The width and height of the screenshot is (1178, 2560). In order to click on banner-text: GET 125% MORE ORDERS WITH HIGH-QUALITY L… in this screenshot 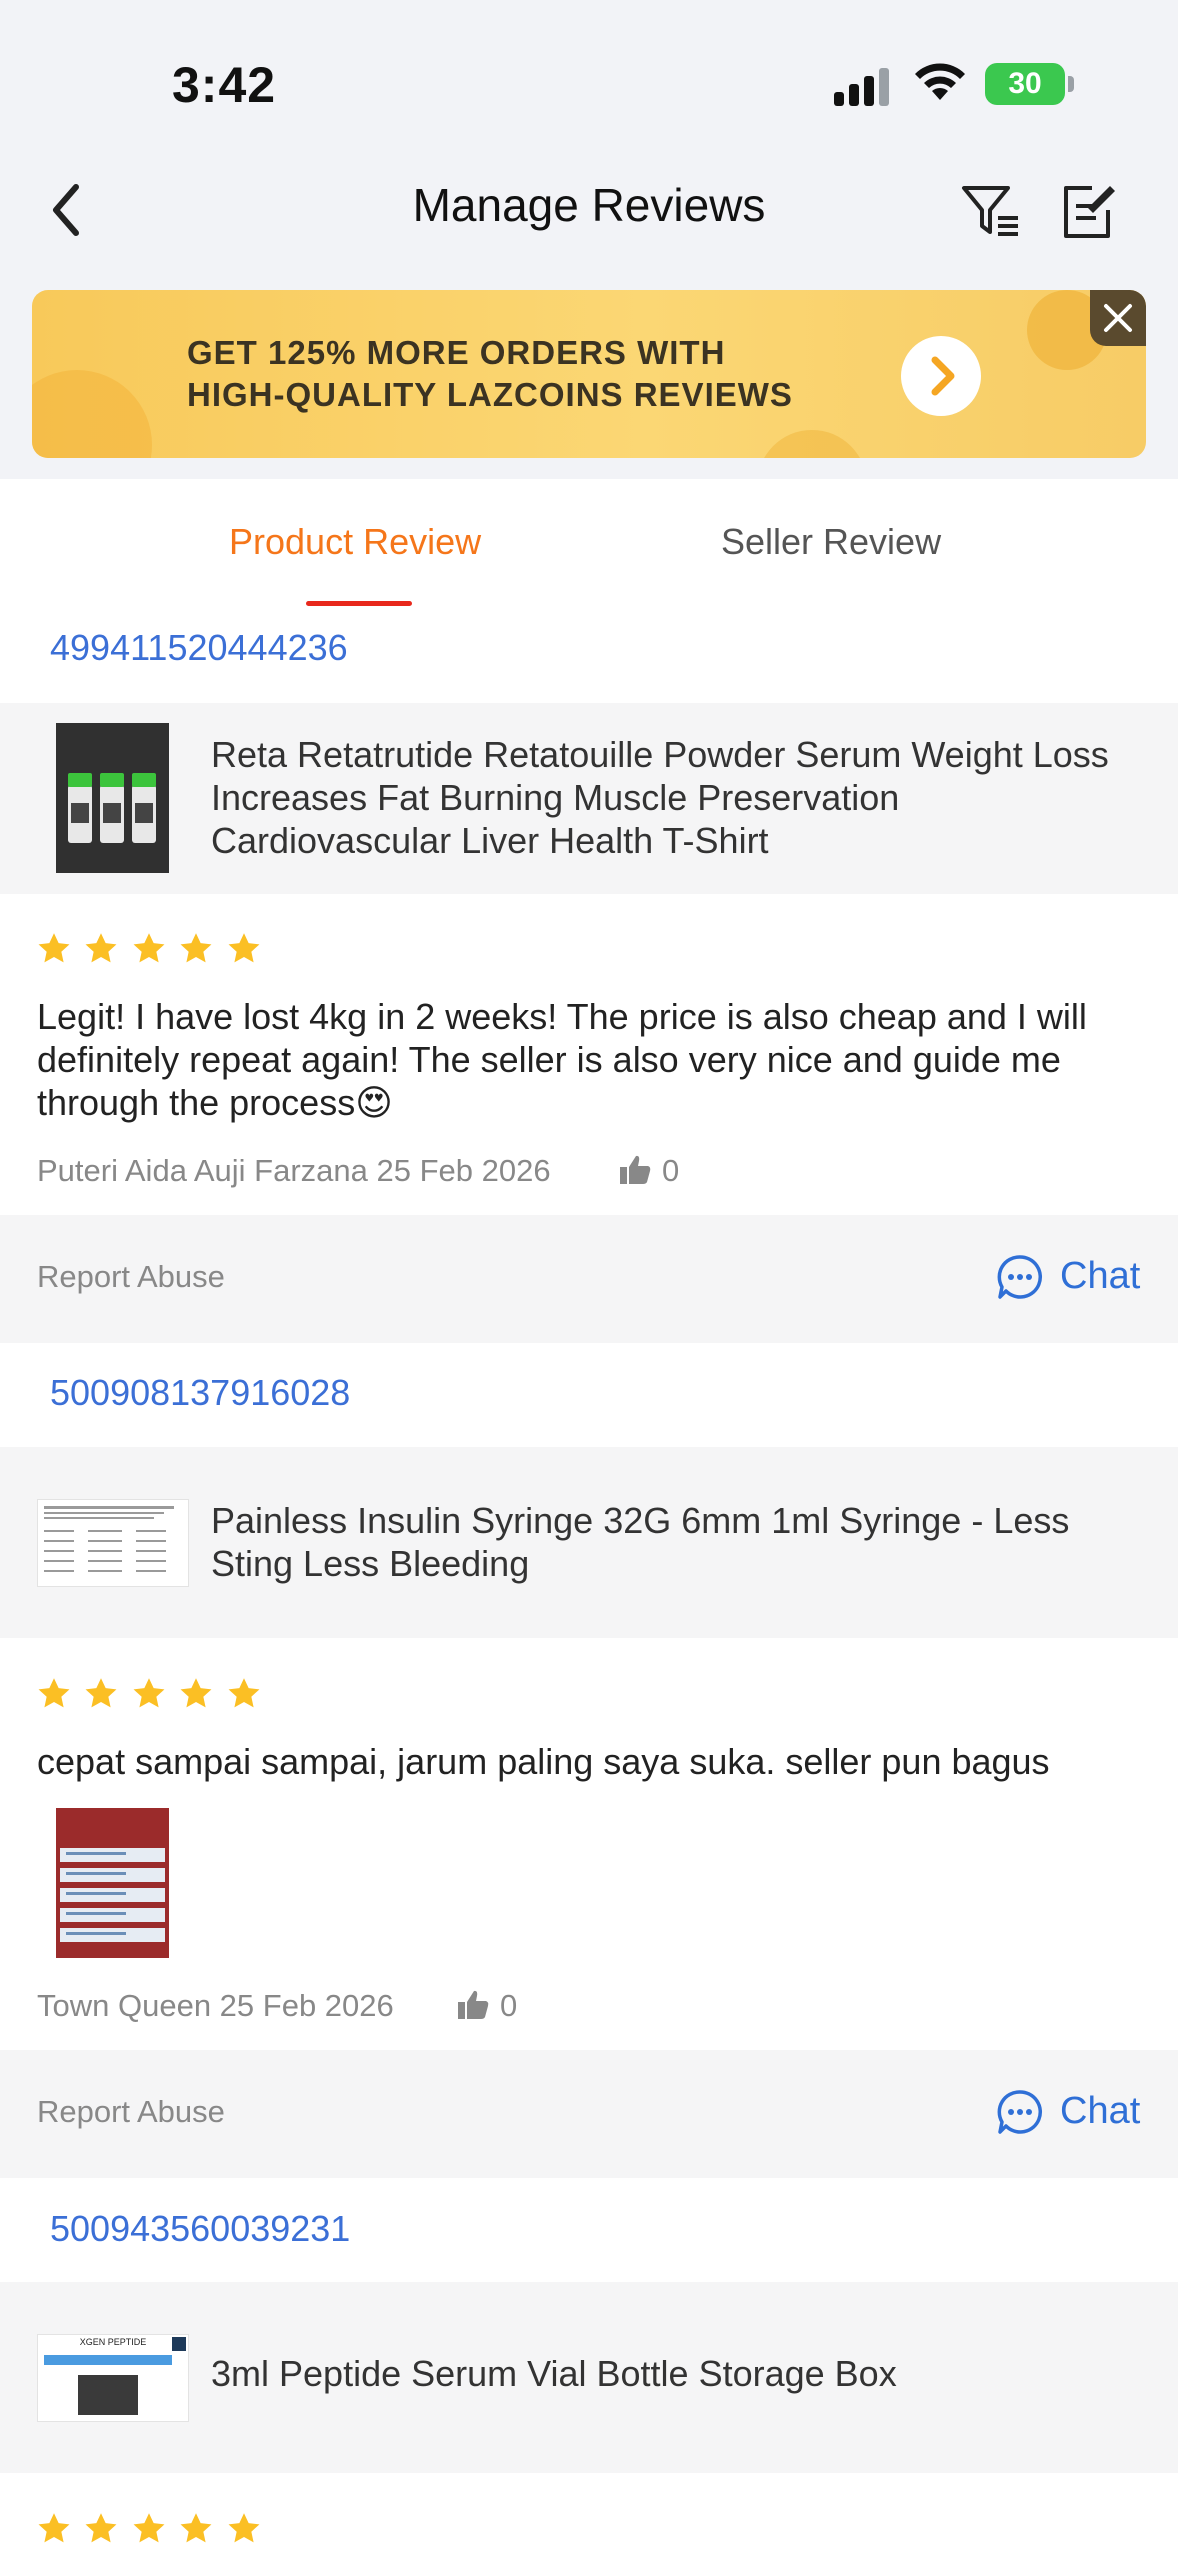, I will do `click(490, 374)`.